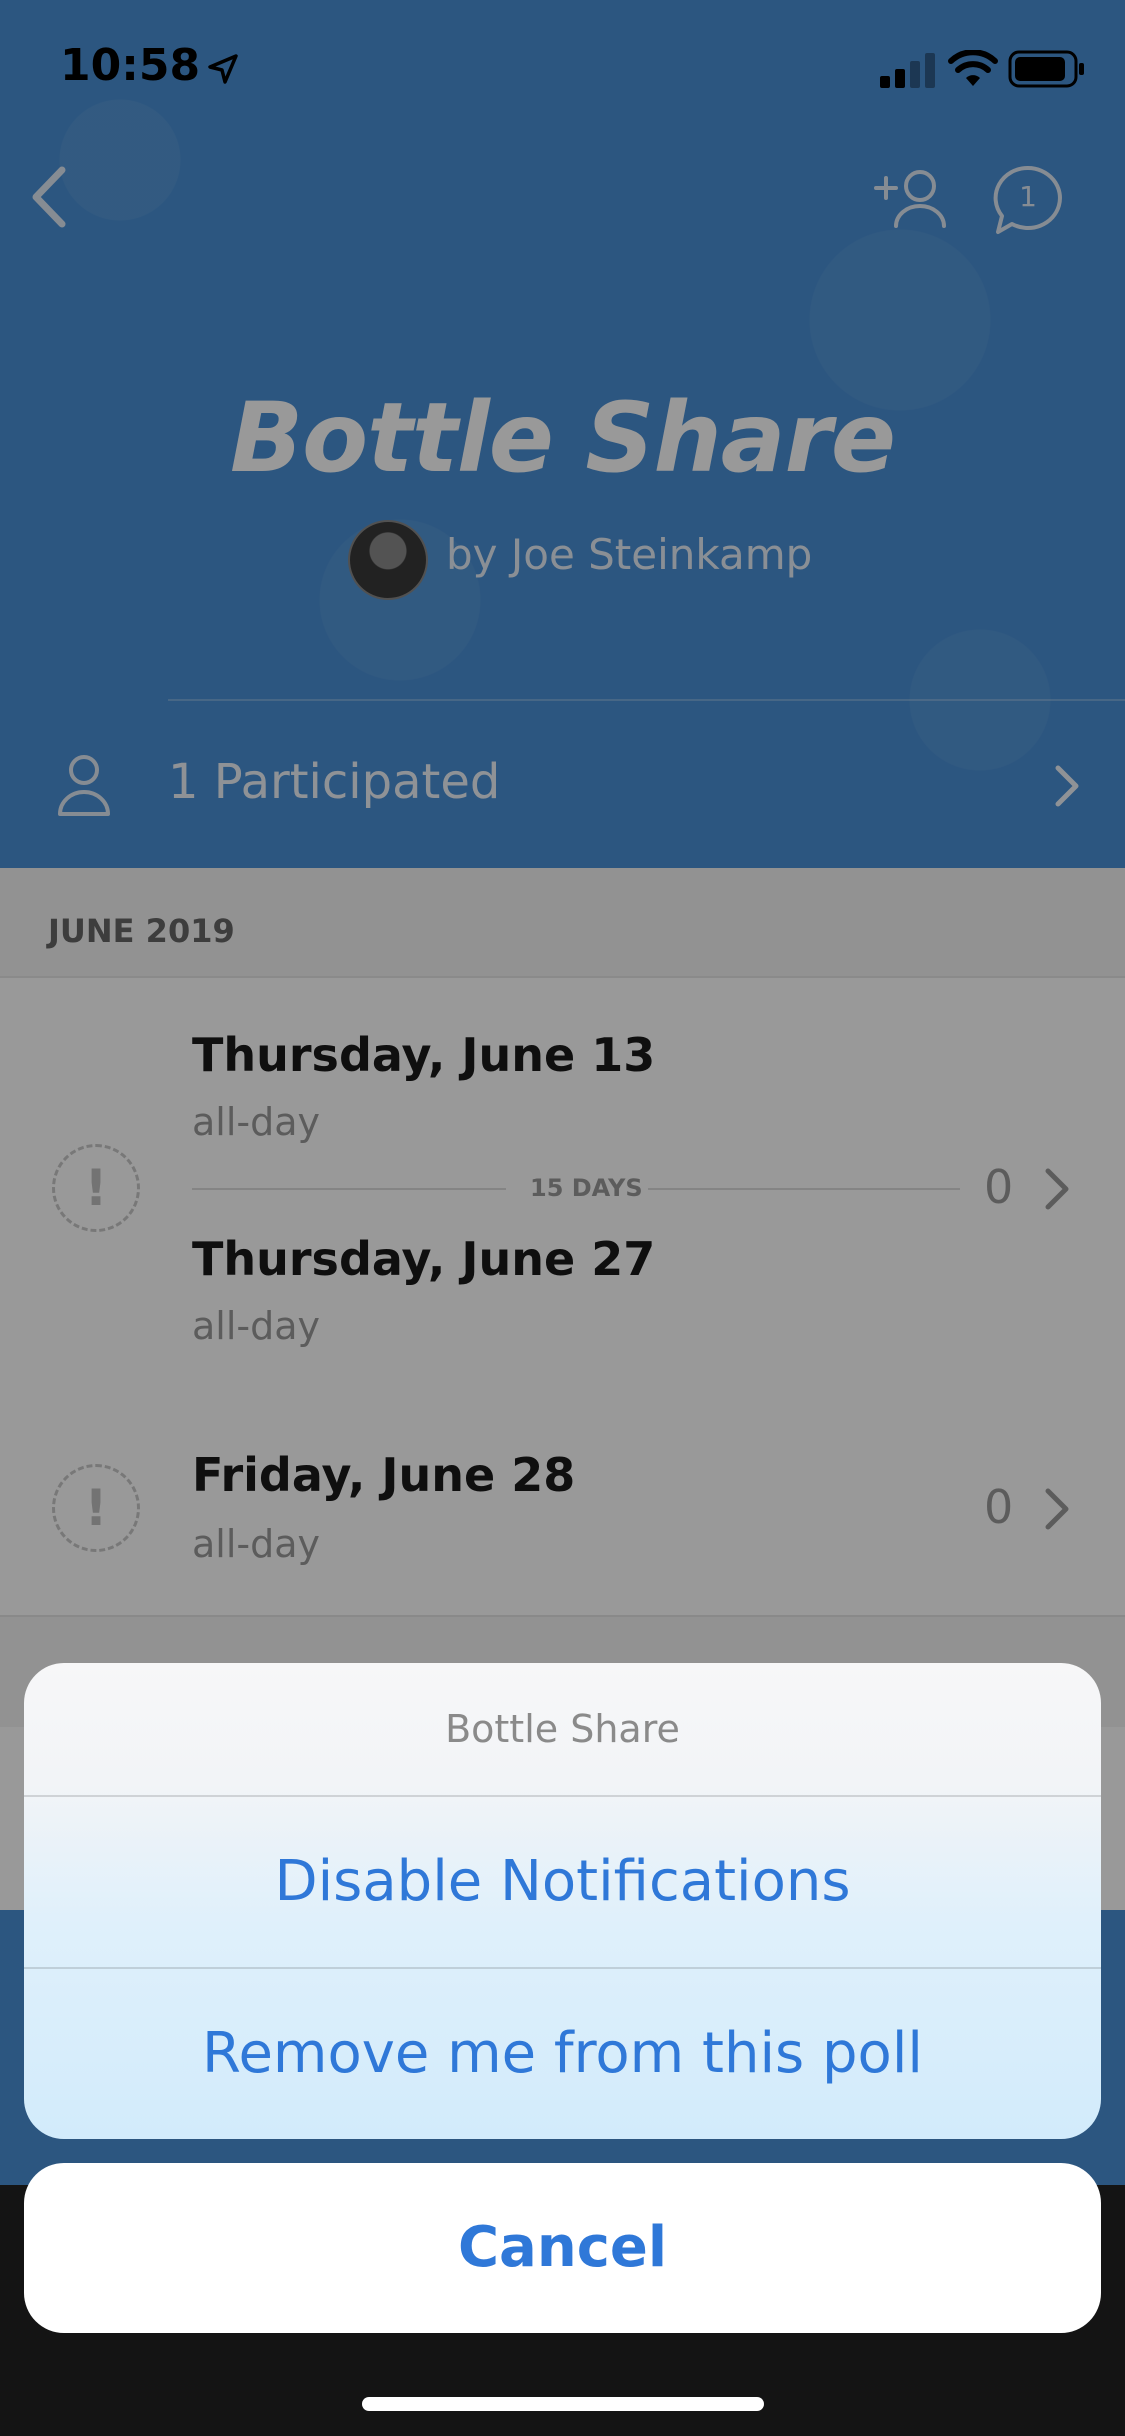 The height and width of the screenshot is (2436, 1125). I want to click on action-sheet-title: Bottle Share, so click(562, 1729).